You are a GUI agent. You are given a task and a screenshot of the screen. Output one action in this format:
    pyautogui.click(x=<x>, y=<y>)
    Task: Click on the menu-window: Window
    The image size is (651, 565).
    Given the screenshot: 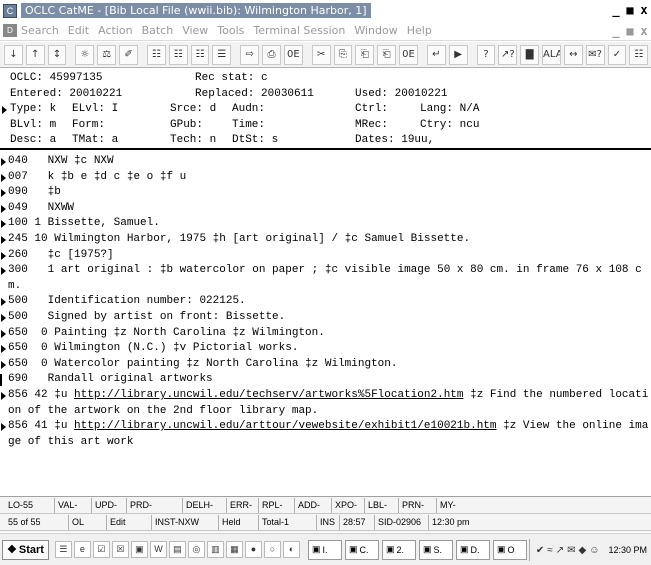 What is the action you would take?
    pyautogui.click(x=375, y=30)
    